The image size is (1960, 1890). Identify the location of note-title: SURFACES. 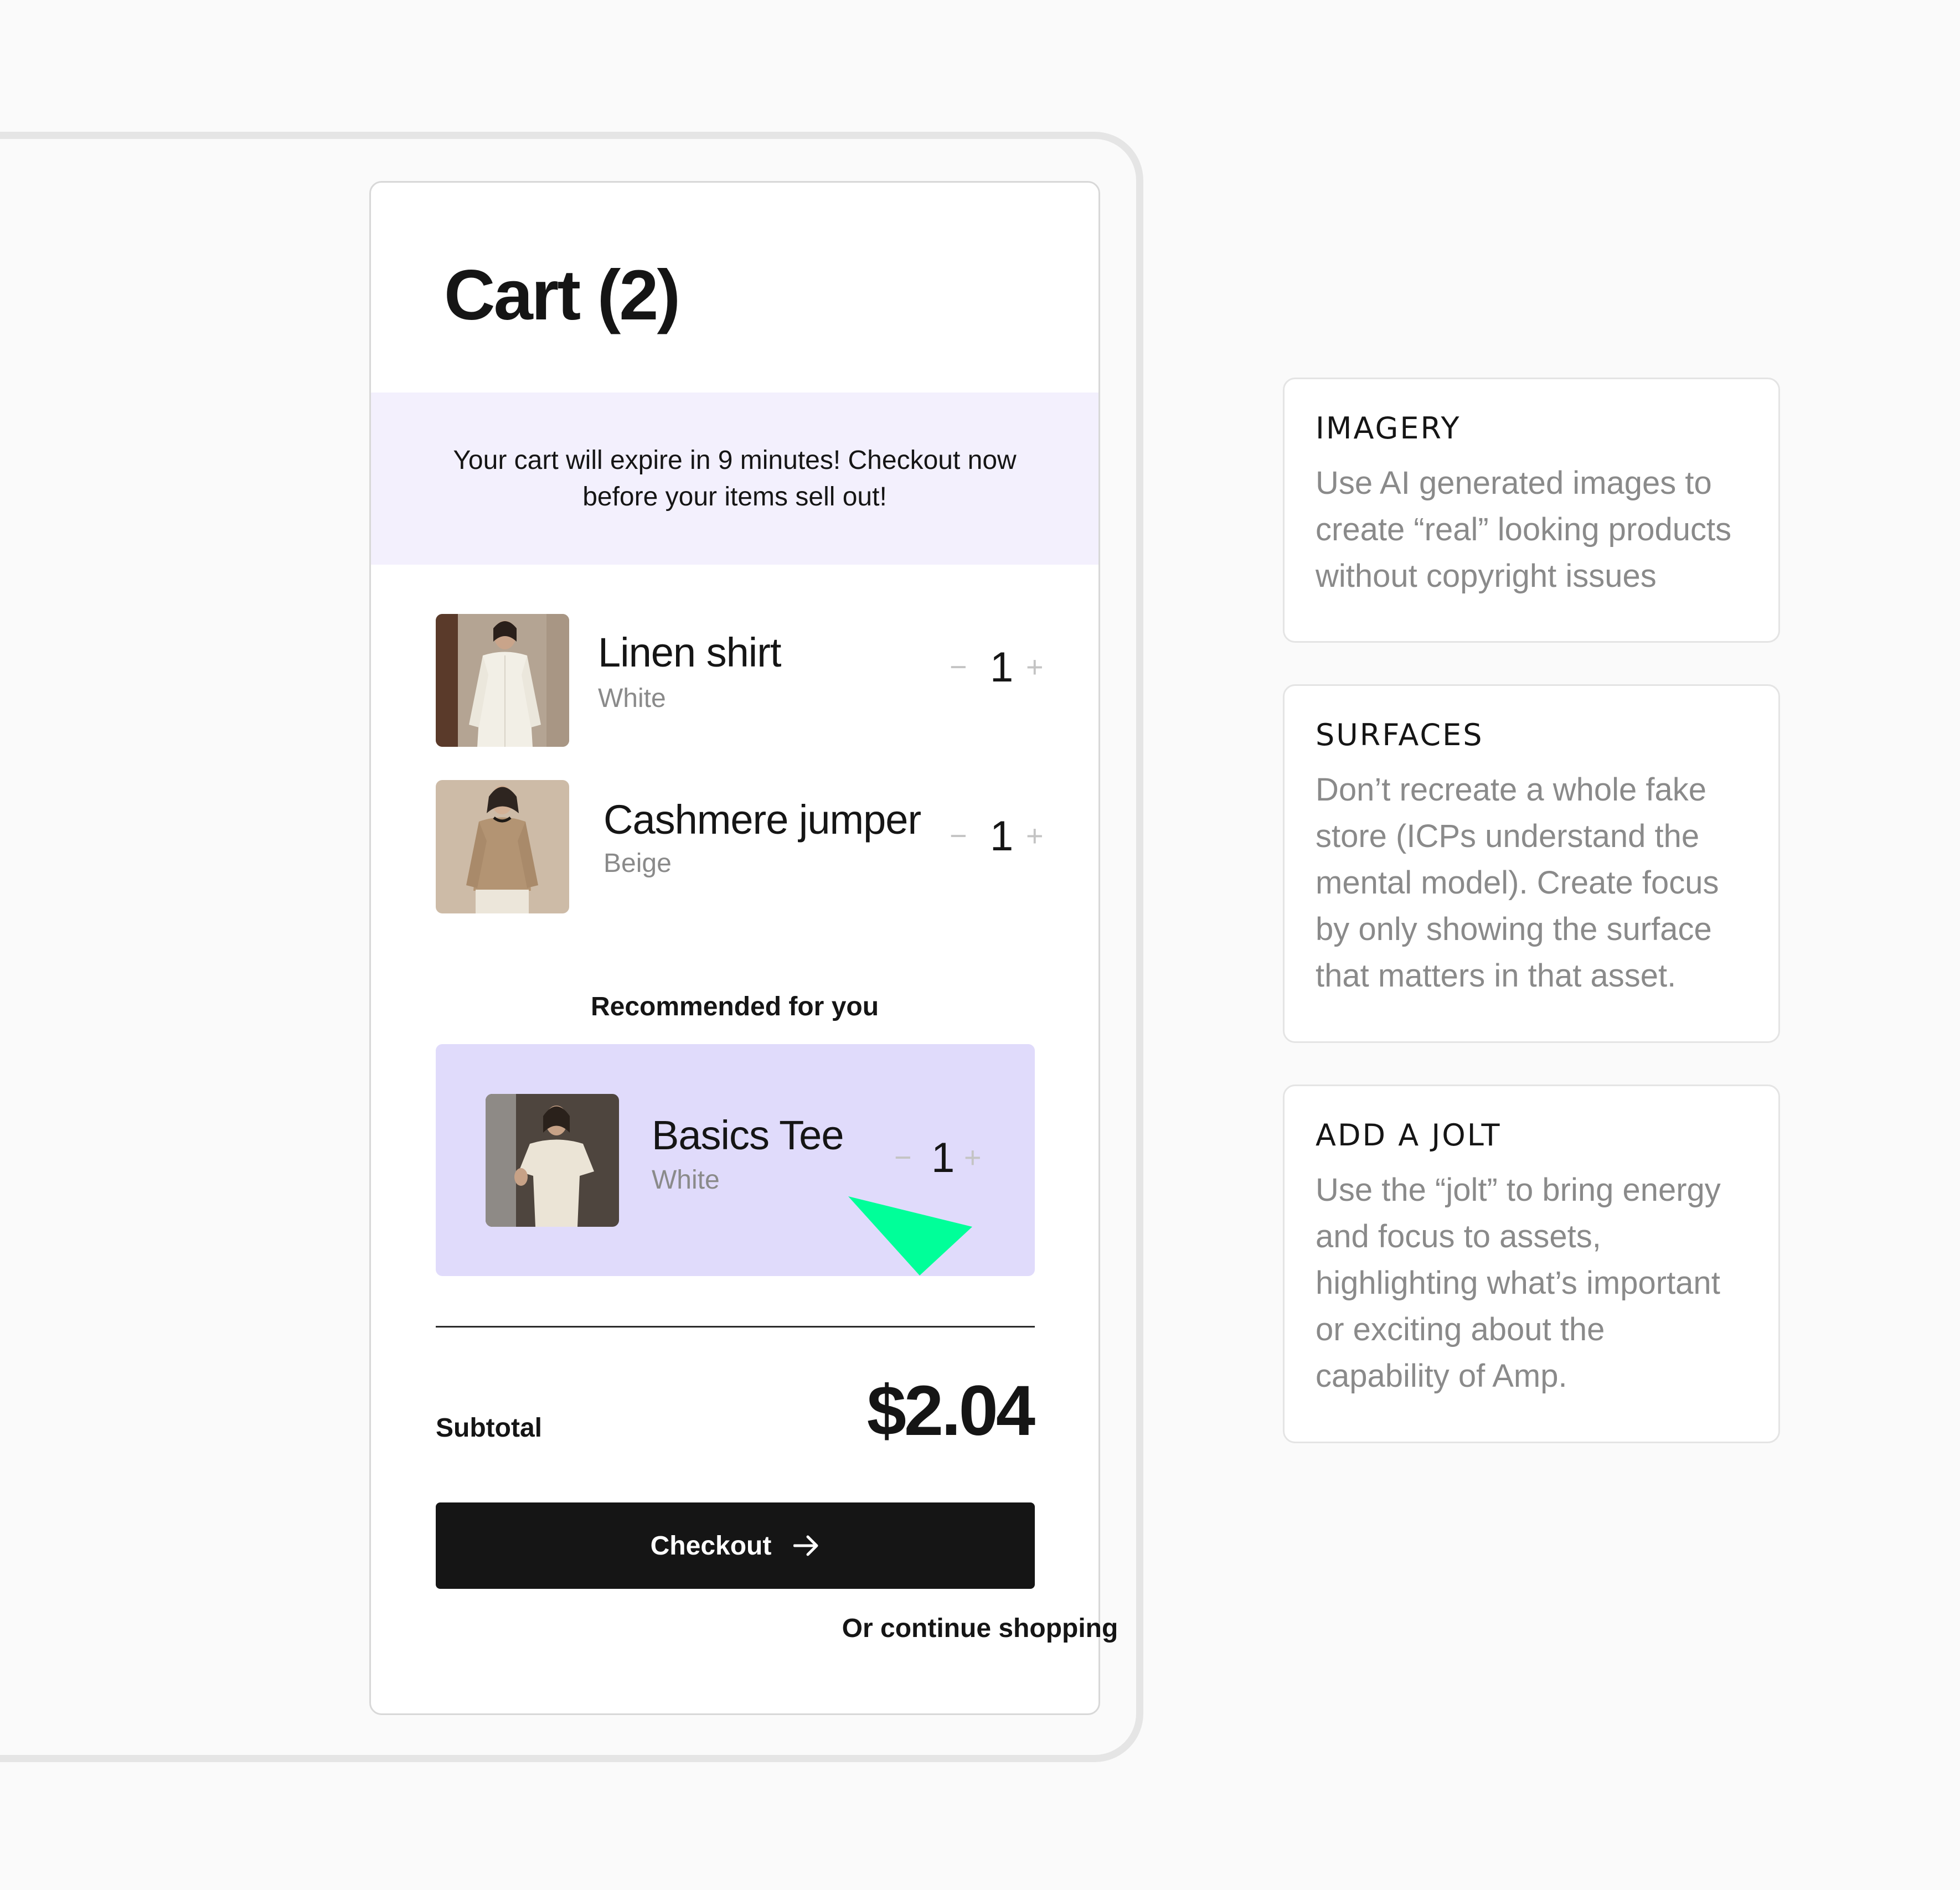
(1400, 734).